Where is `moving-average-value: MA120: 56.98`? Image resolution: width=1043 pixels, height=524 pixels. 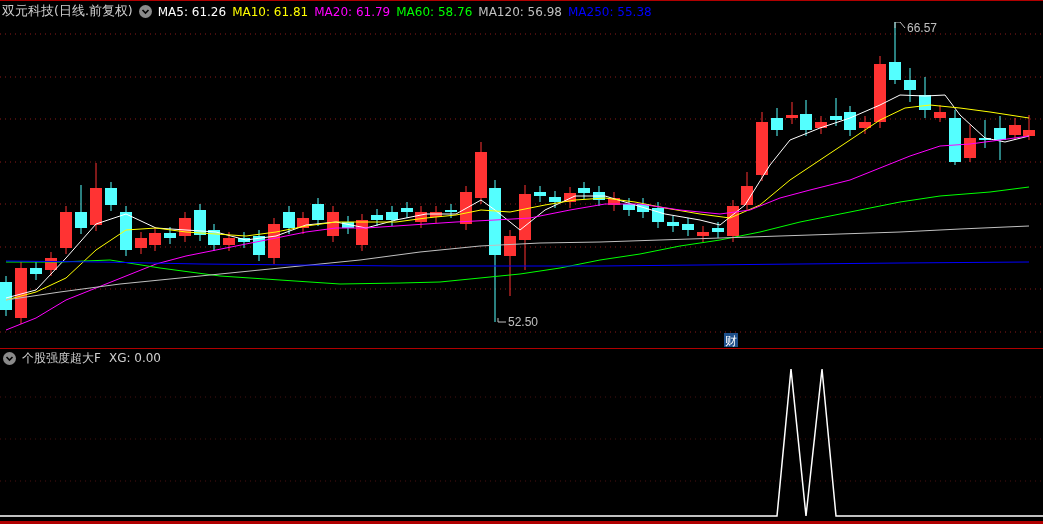 moving-average-value: MA120: 56.98 is located at coordinates (520, 11).